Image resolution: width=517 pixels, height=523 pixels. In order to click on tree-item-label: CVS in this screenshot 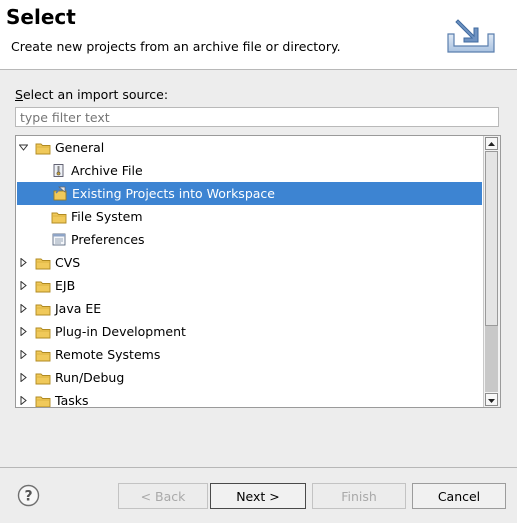, I will do `click(68, 262)`.